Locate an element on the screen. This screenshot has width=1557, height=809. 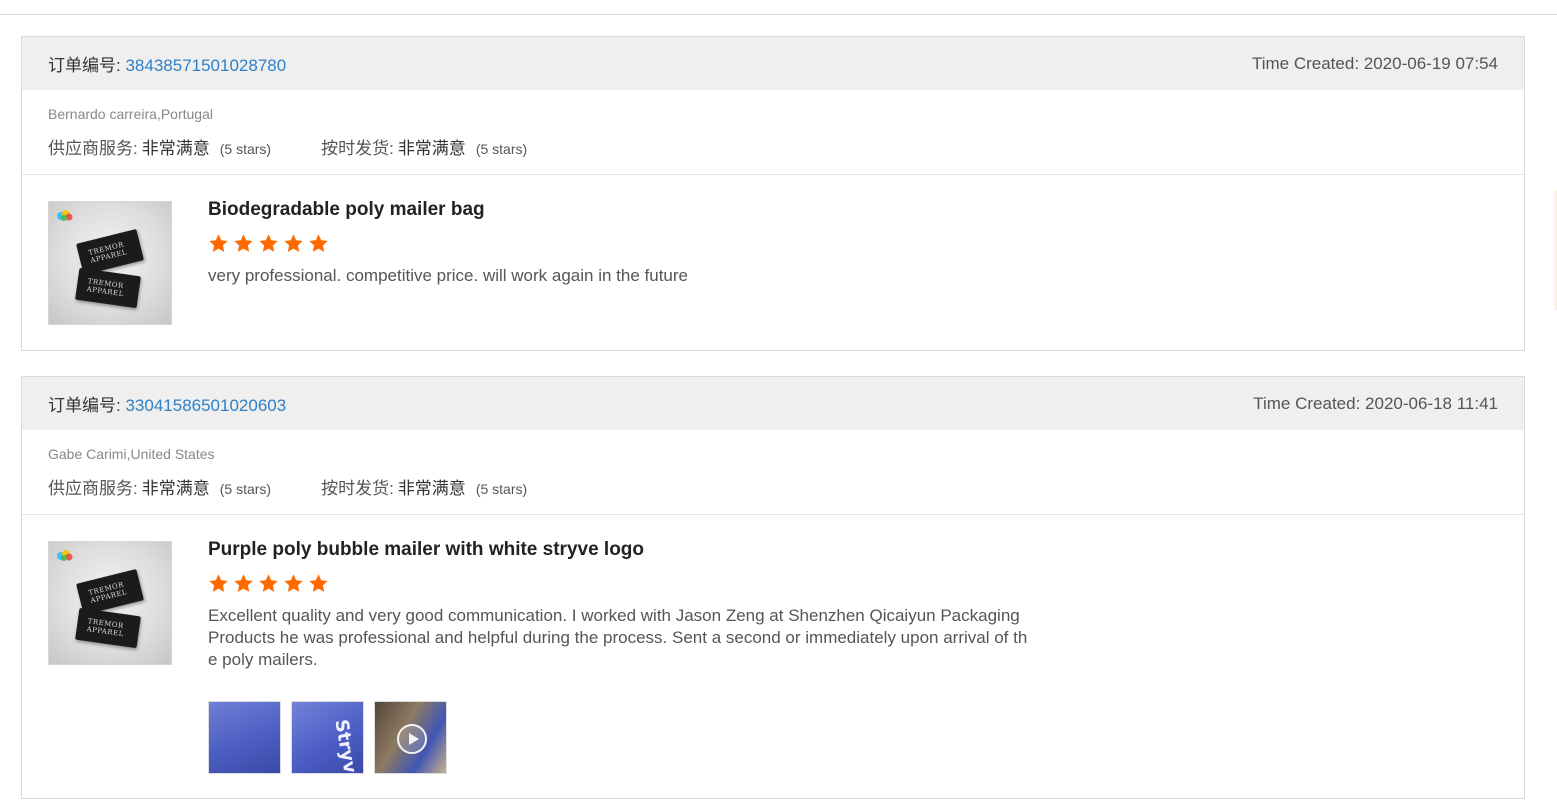
play-icon is located at coordinates (412, 739).